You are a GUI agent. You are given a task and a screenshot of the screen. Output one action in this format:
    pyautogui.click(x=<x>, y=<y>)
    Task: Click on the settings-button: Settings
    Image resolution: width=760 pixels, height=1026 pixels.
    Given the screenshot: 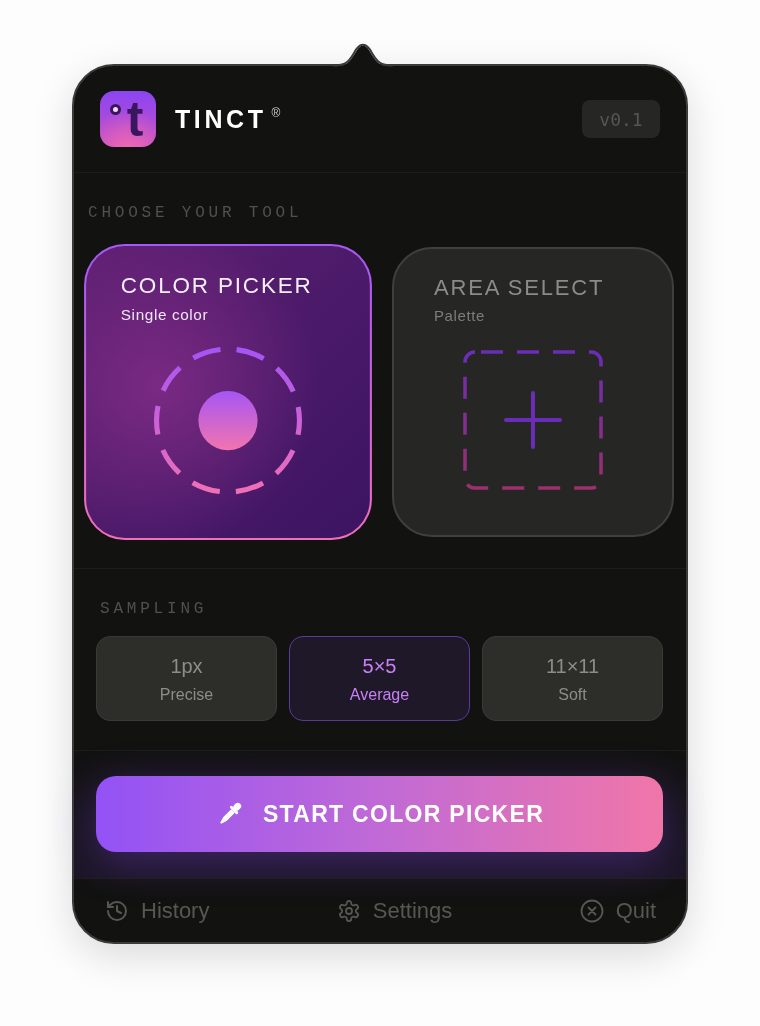 What is the action you would take?
    pyautogui.click(x=394, y=910)
    